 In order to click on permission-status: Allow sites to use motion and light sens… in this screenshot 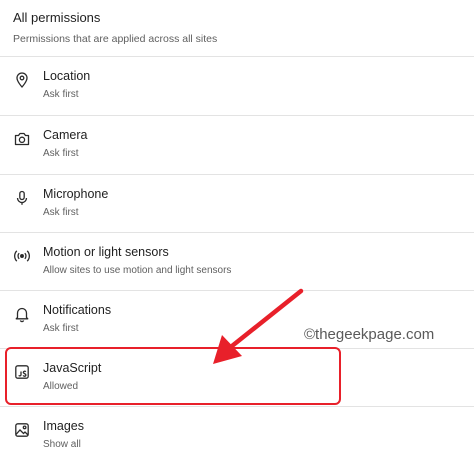, I will do `click(137, 270)`.